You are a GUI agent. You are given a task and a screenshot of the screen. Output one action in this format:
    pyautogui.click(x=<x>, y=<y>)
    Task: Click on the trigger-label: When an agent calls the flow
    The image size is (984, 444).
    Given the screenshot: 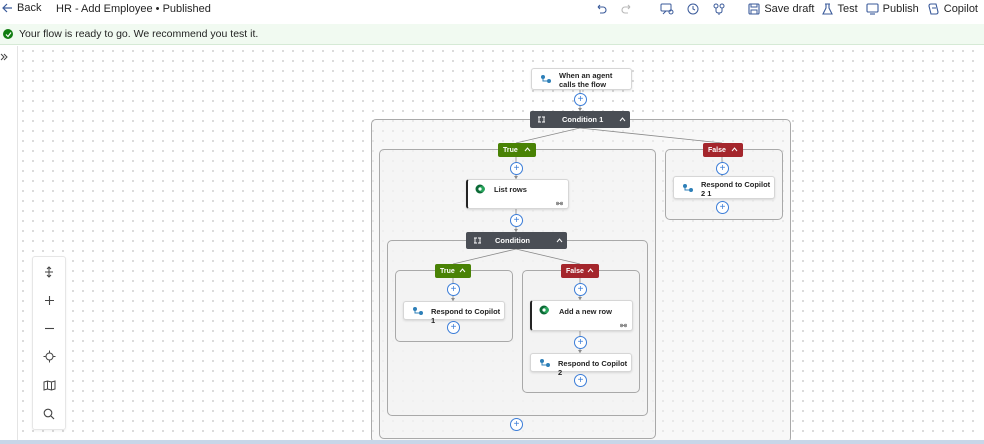 What is the action you would take?
    pyautogui.click(x=586, y=80)
    